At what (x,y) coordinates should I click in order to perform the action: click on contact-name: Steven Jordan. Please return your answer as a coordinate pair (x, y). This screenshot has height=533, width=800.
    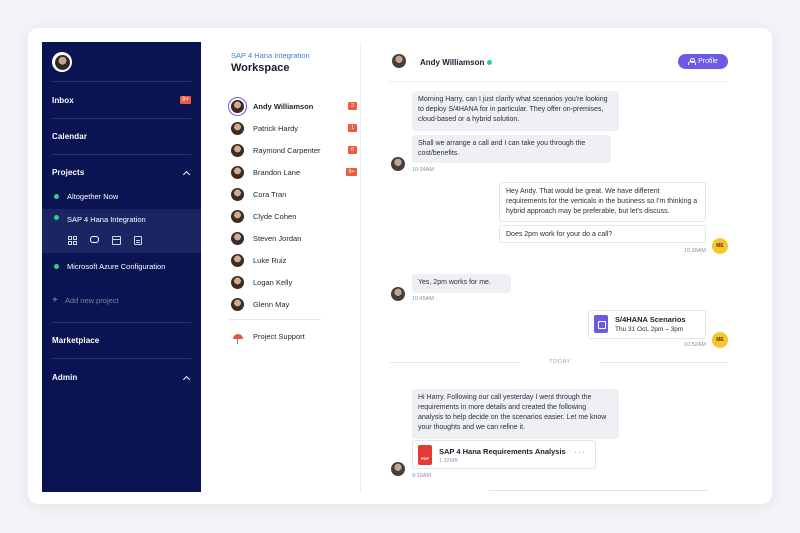
    Looking at the image, I should click on (277, 238).